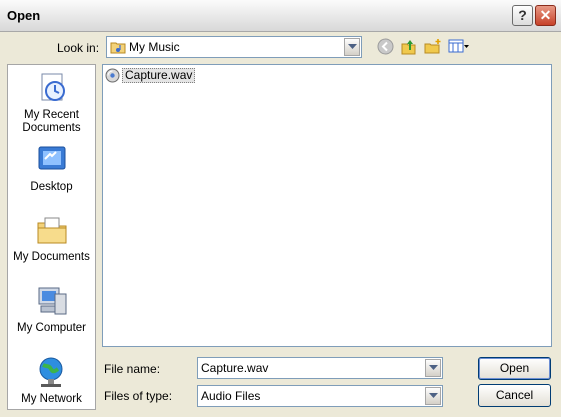 The width and height of the screenshot is (561, 417). Describe the element at coordinates (51, 115) in the screenshot. I see `place-label: My Recent` at that location.